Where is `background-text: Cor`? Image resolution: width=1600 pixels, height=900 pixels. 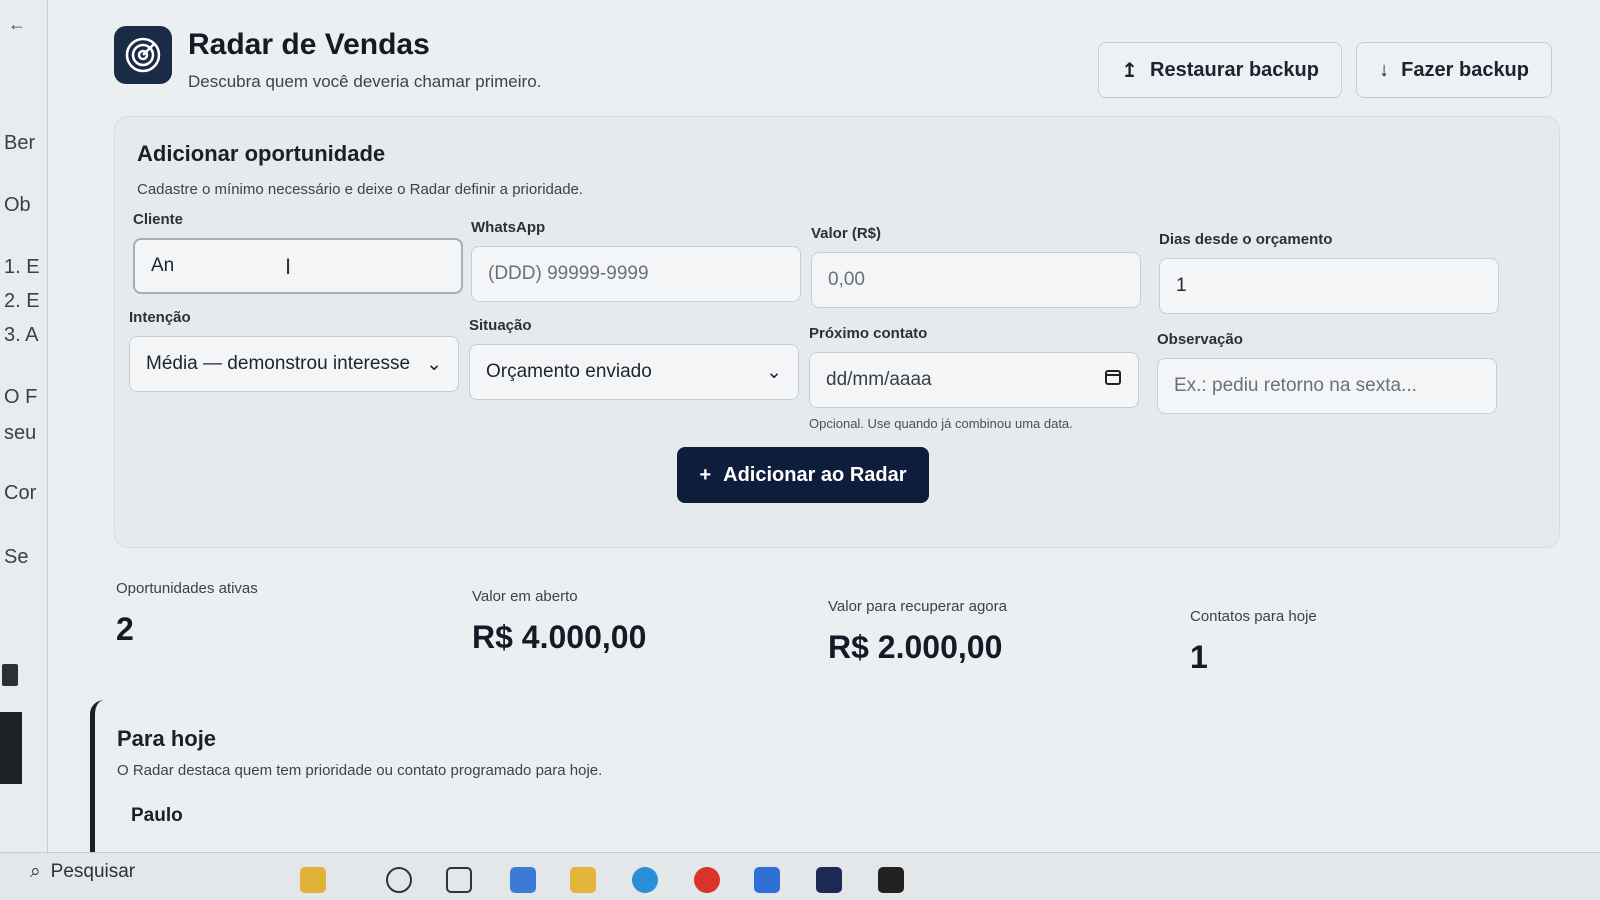 background-text: Cor is located at coordinates (20, 493).